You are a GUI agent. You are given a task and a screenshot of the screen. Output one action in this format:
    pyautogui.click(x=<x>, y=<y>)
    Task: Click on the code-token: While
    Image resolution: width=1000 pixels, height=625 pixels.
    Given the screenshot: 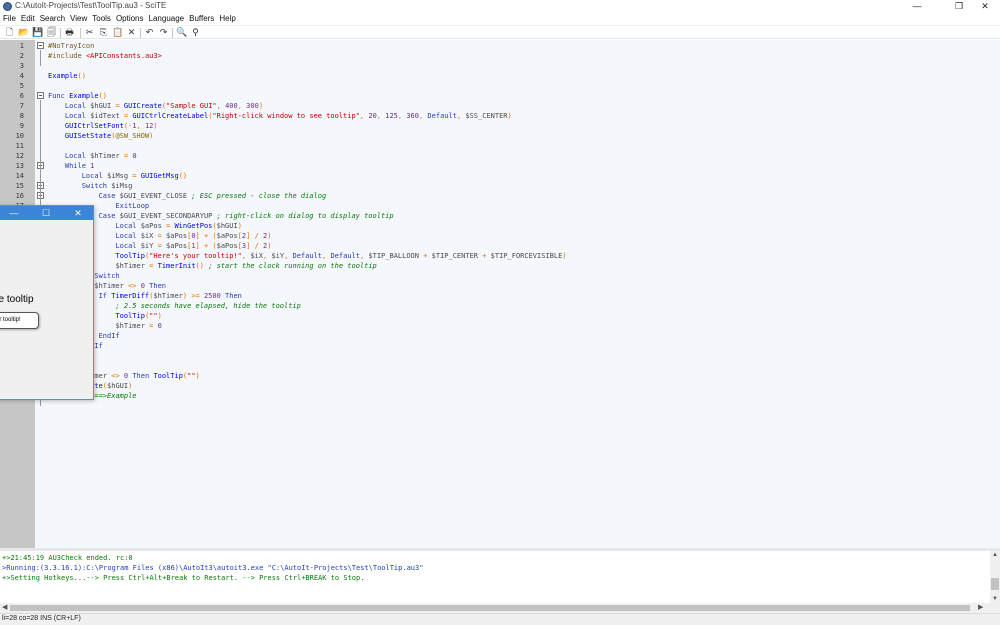 What is the action you would take?
    pyautogui.click(x=69, y=166)
    